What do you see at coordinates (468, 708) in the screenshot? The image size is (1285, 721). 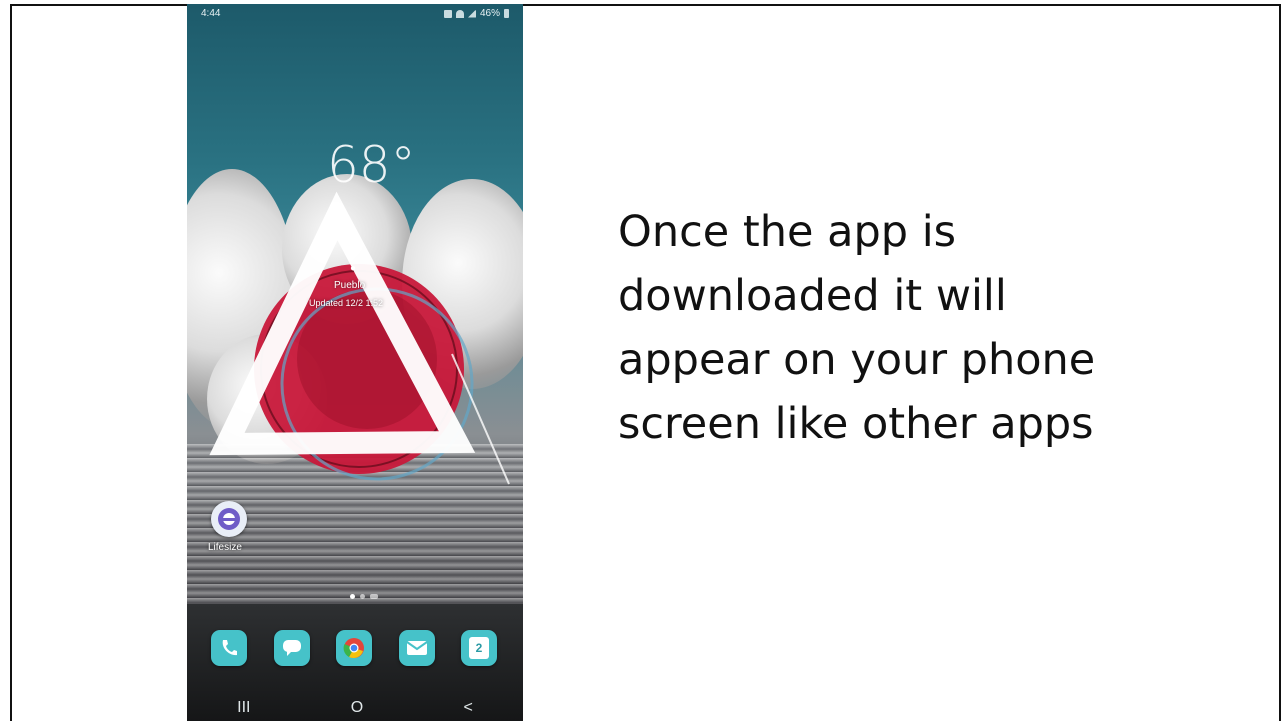 I see `back-button: <` at bounding box center [468, 708].